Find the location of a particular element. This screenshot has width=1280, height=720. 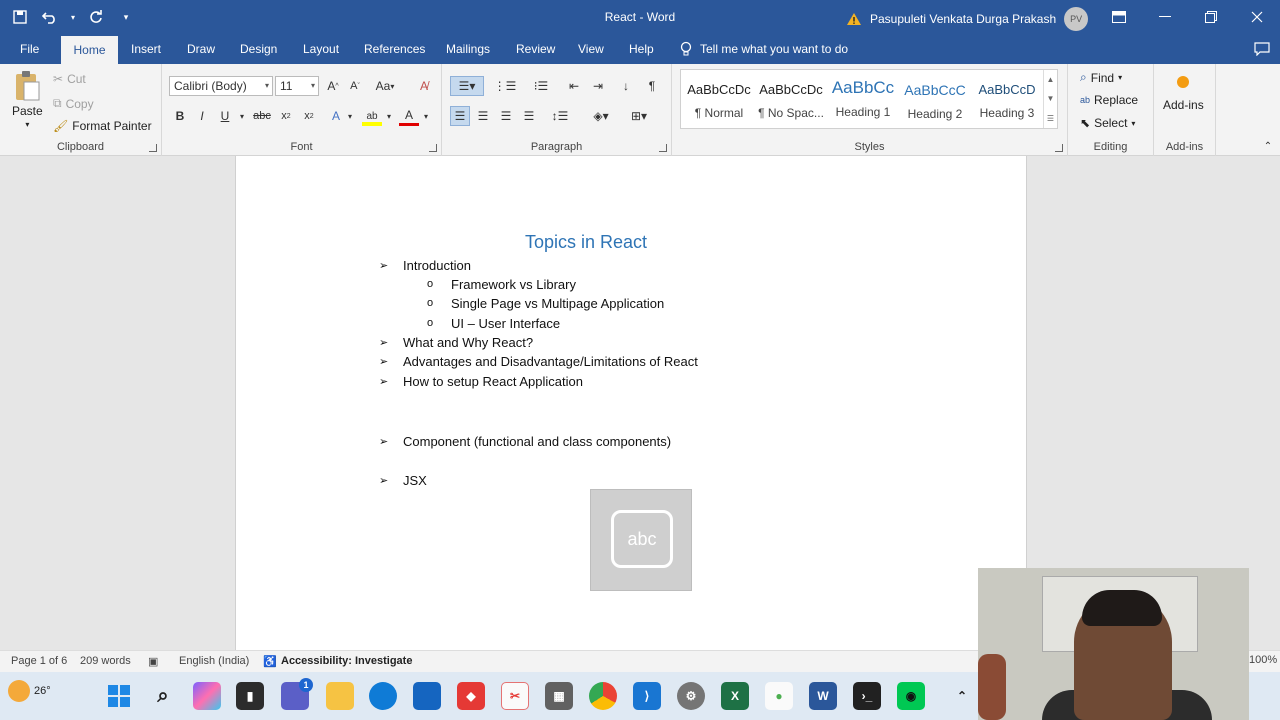

tab-review: Review is located at coordinates (535, 49).